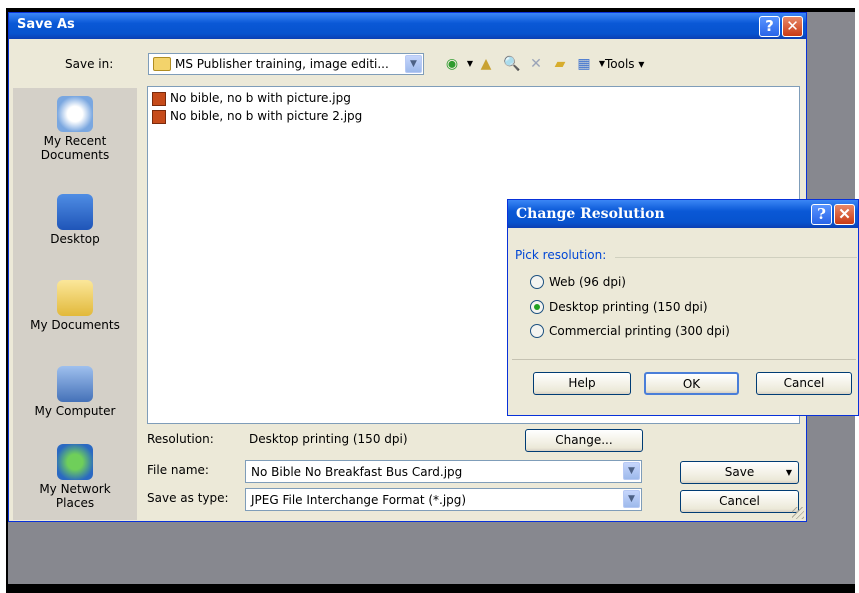 The height and width of the screenshot is (593, 859). What do you see at coordinates (536, 64) in the screenshot?
I see `delete-icon: ✕` at bounding box center [536, 64].